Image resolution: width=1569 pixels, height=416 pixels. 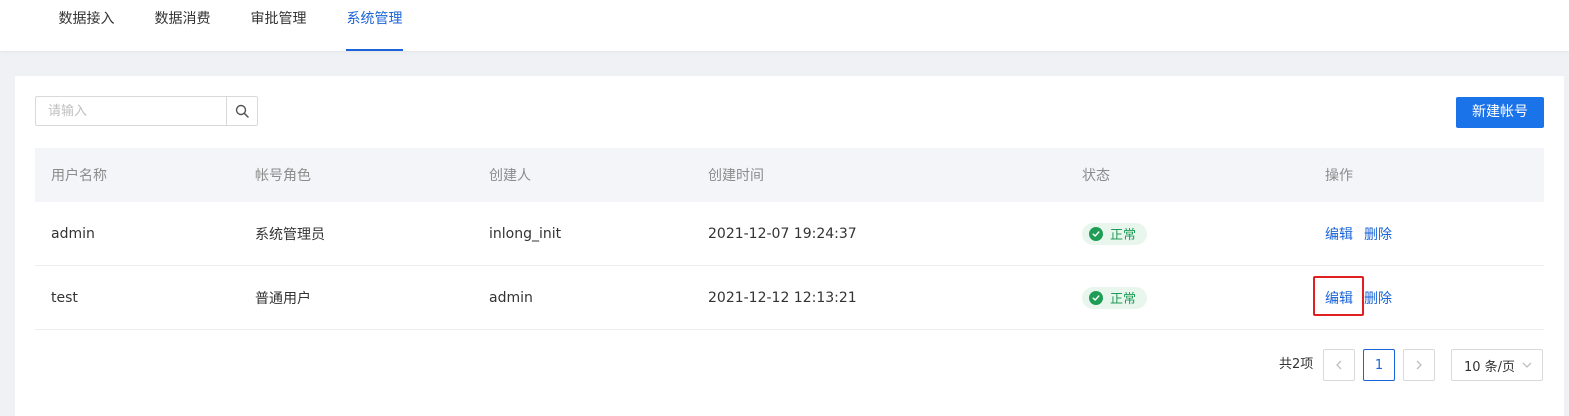 I want to click on pagination-prev-button, so click(x=1339, y=365).